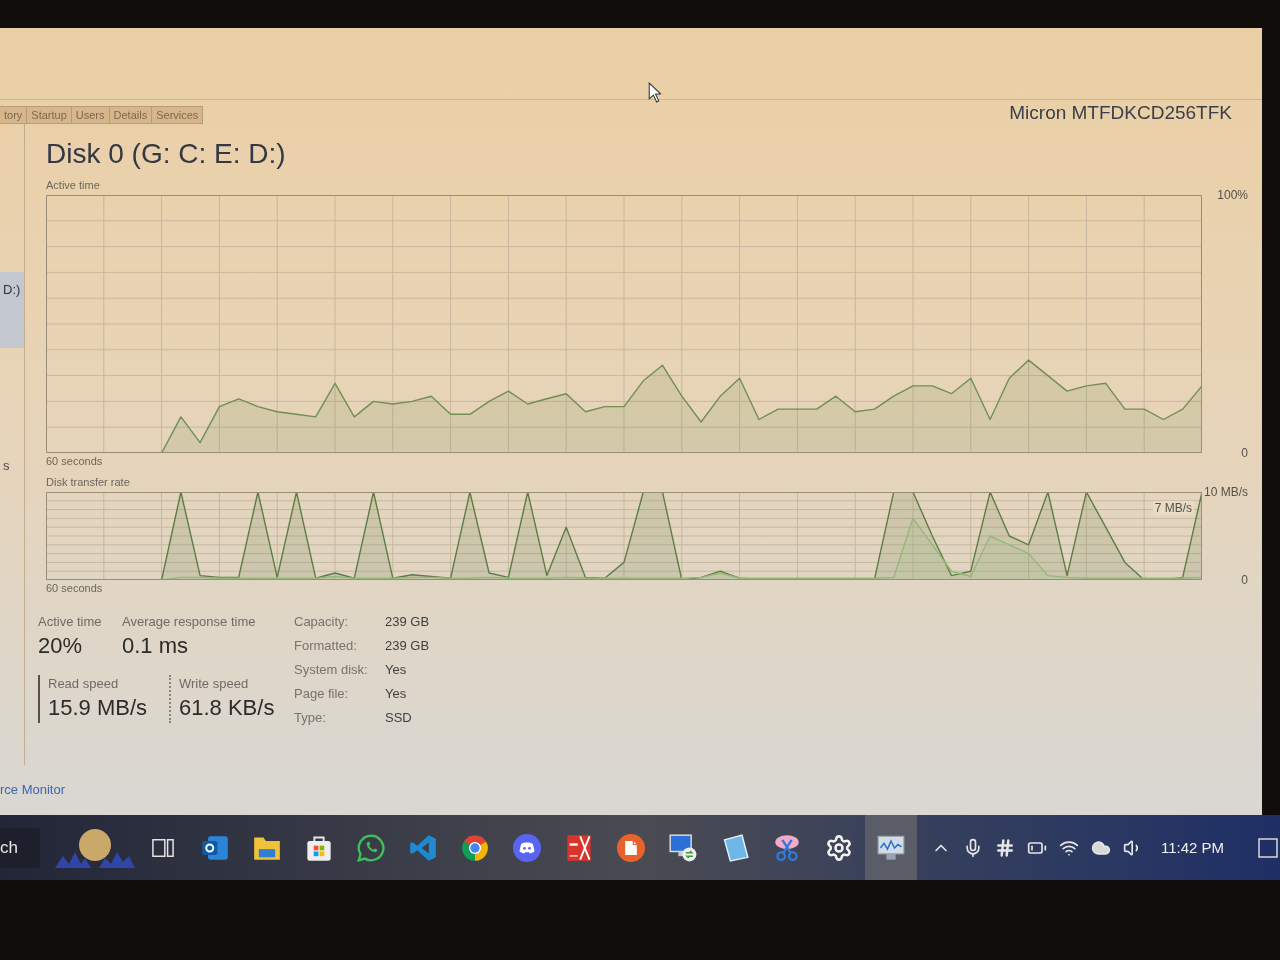 Image resolution: width=1280 pixels, height=960 pixels. Describe the element at coordinates (12, 466) in the screenshot. I see `sidebar-item: s` at that location.